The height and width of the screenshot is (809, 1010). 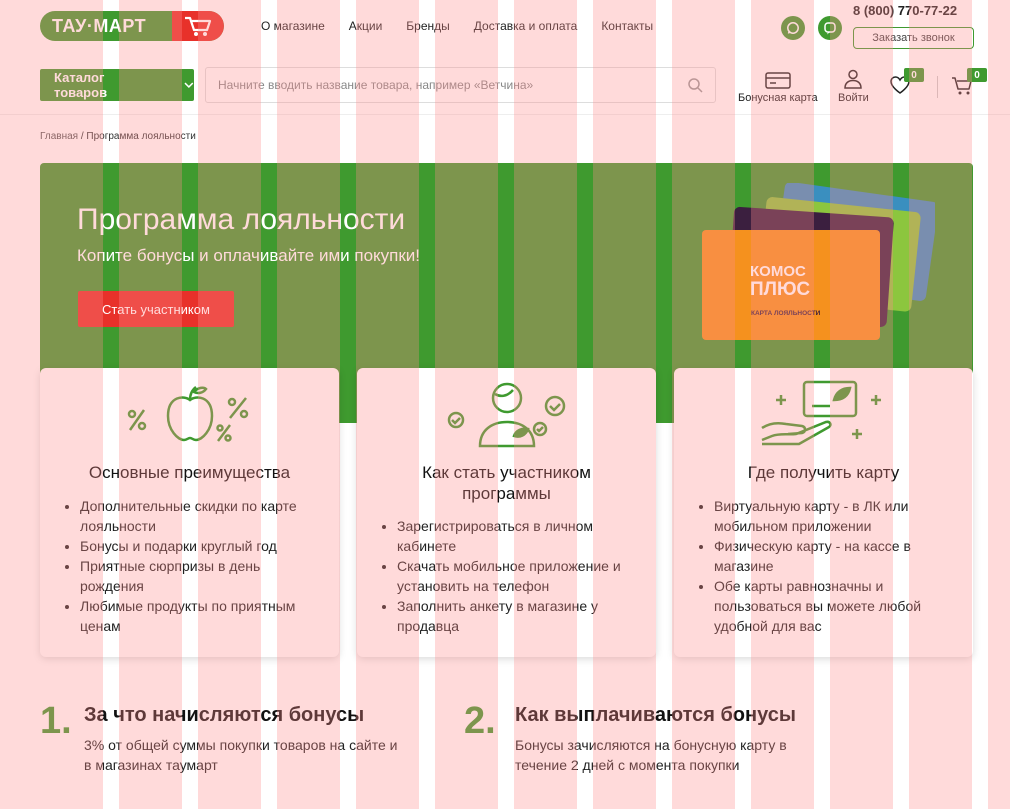 I want to click on card-brand-line2: ПЛЮС, so click(x=780, y=289).